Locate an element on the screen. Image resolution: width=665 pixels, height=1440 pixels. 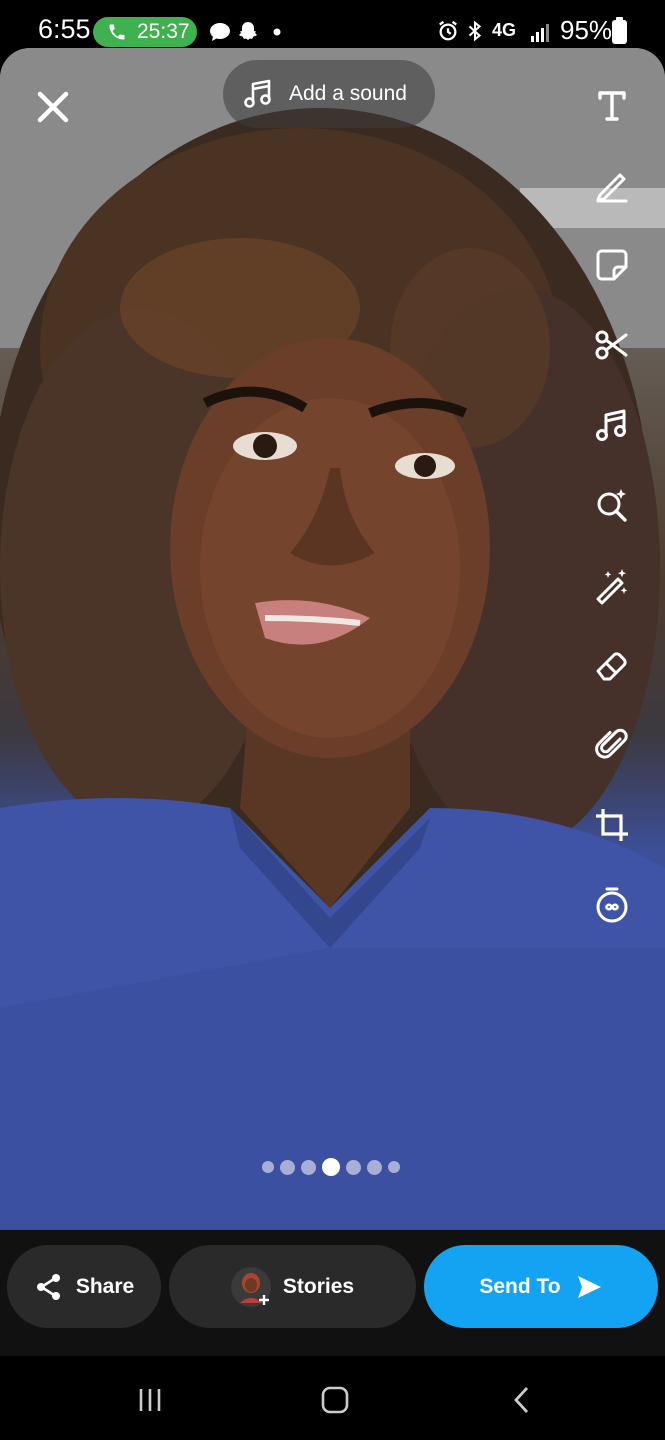
magic-wand-icon is located at coordinates (612, 587).